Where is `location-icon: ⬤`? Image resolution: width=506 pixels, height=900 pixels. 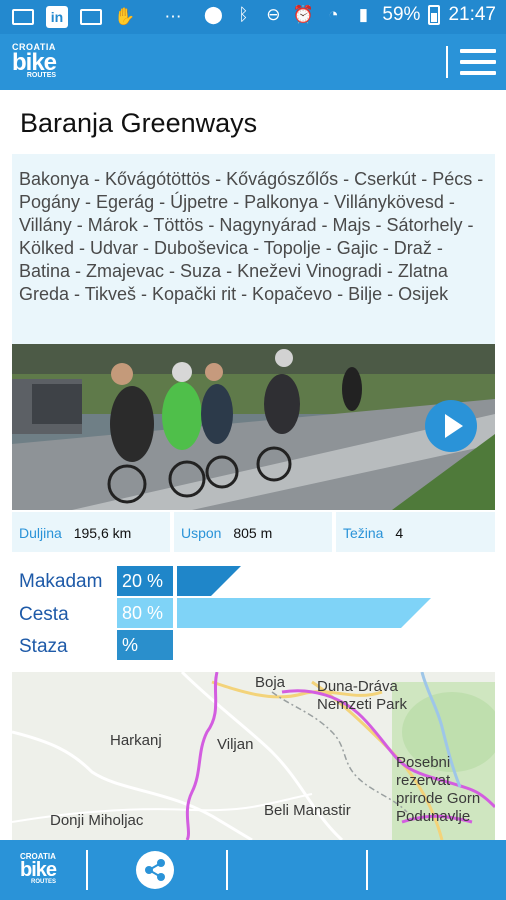
location-icon: ⬤ is located at coordinates (213, 14).